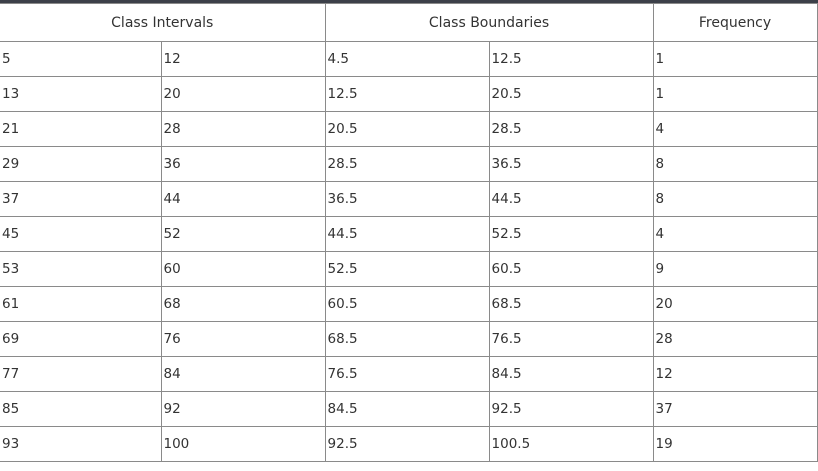 This screenshot has width=818, height=471. I want to click on table-row: 13 20 12.5 20.5 1, so click(409, 94).